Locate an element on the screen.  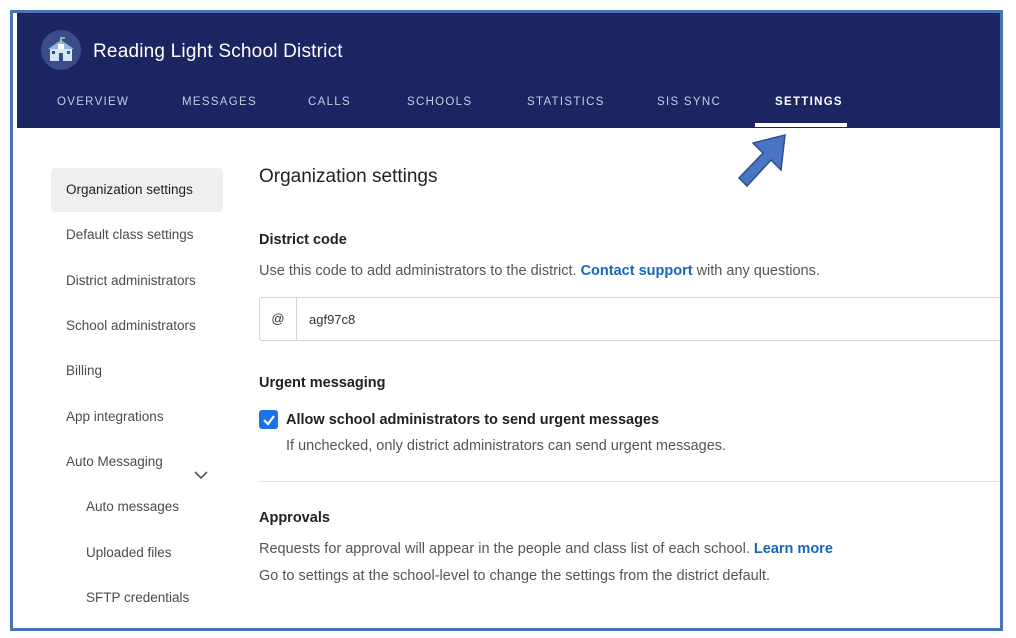
section-divider is located at coordinates (629, 481).